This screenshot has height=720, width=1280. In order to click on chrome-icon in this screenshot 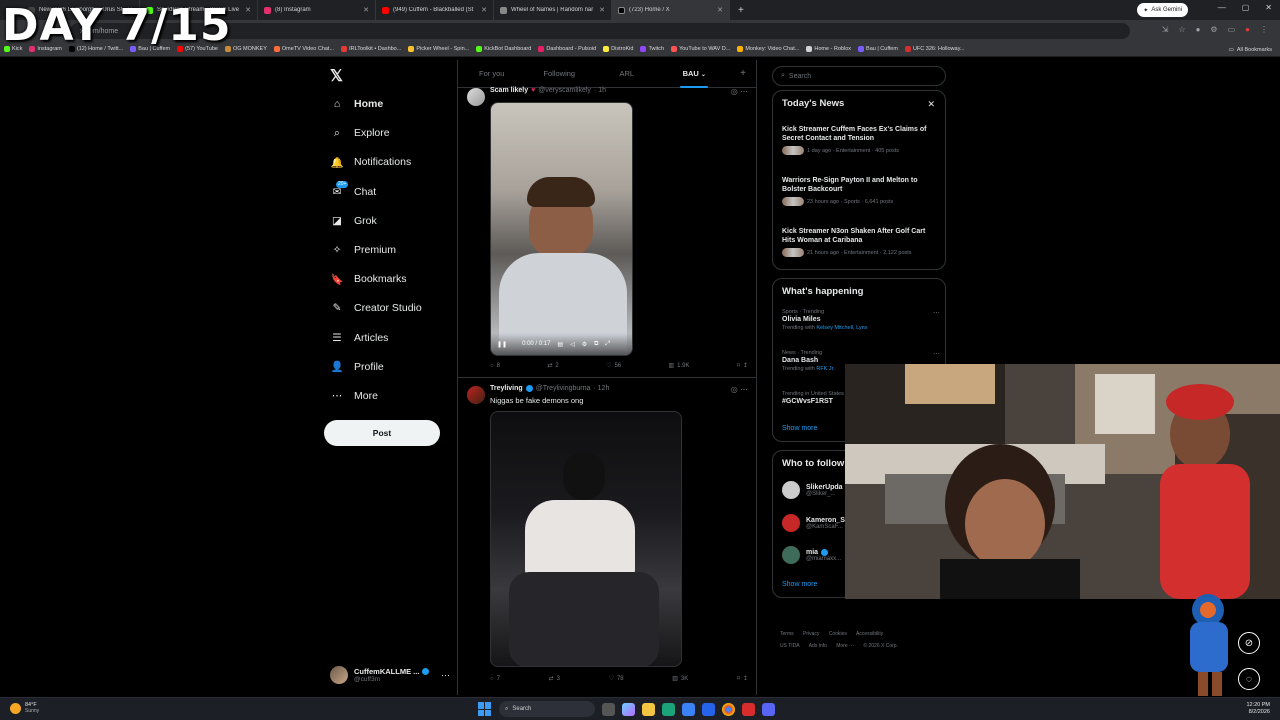, I will do `click(728, 709)`.